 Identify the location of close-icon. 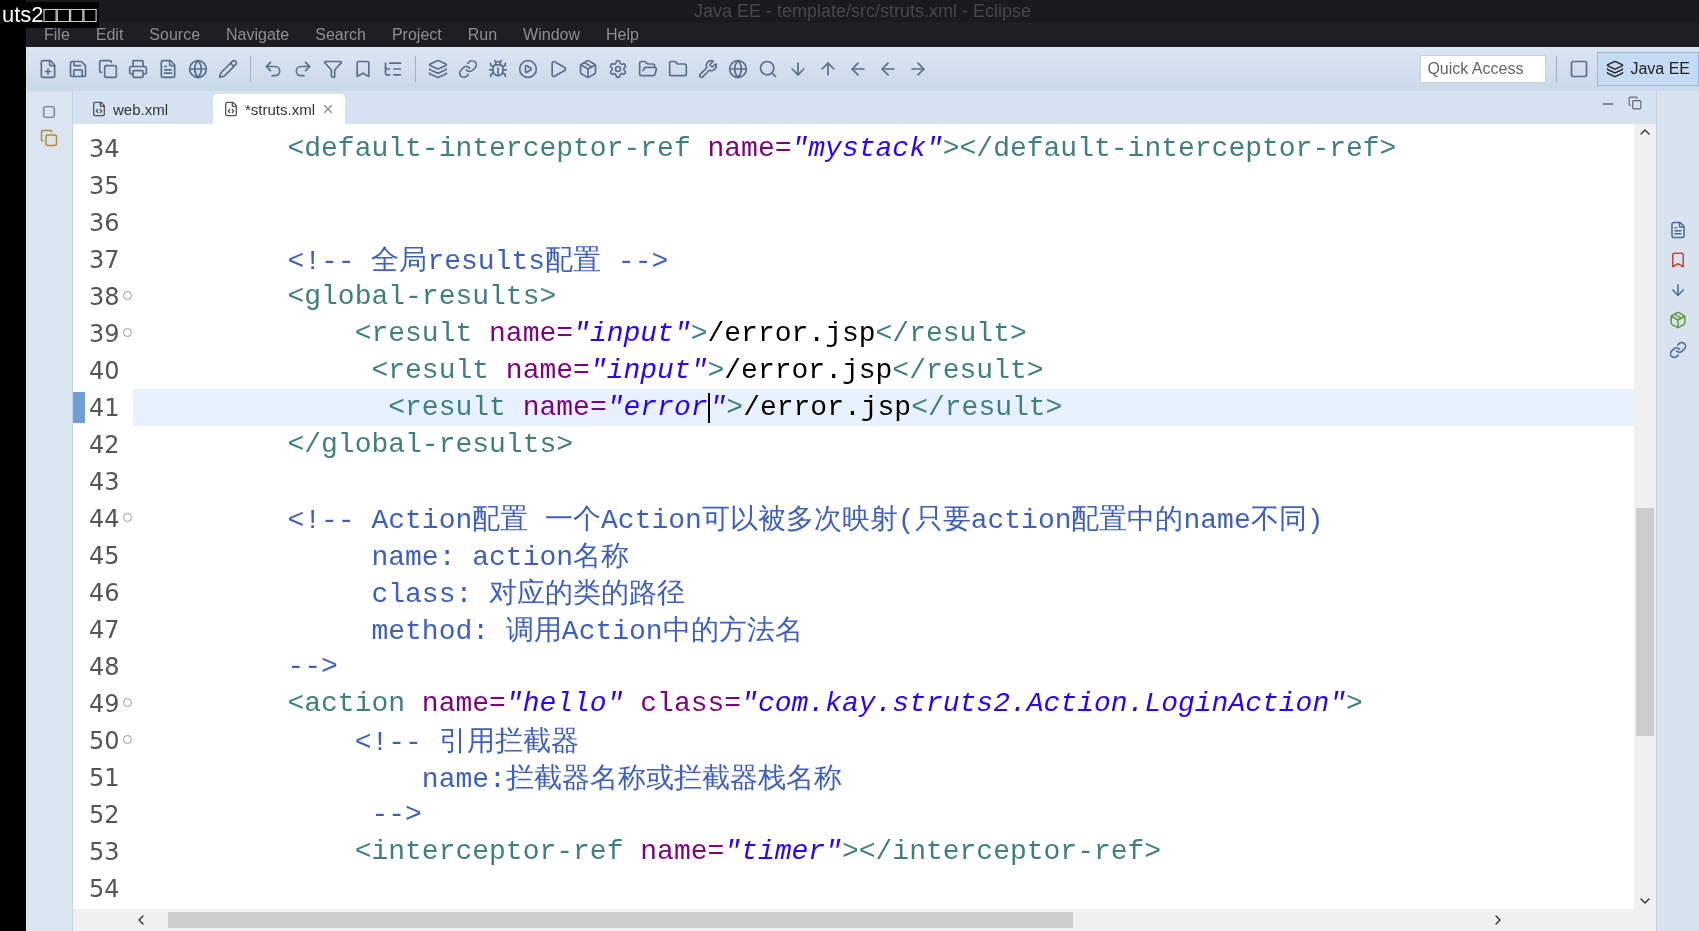
(328, 109).